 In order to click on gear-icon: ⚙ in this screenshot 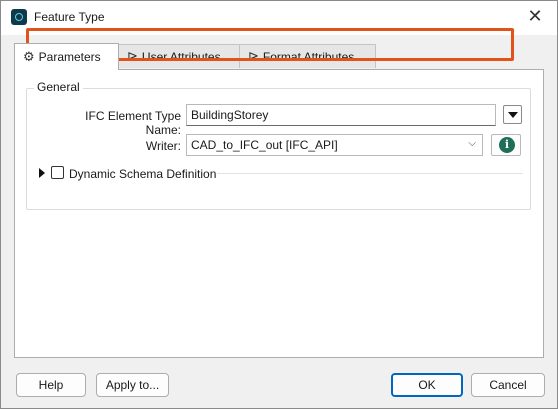, I will do `click(29, 57)`.